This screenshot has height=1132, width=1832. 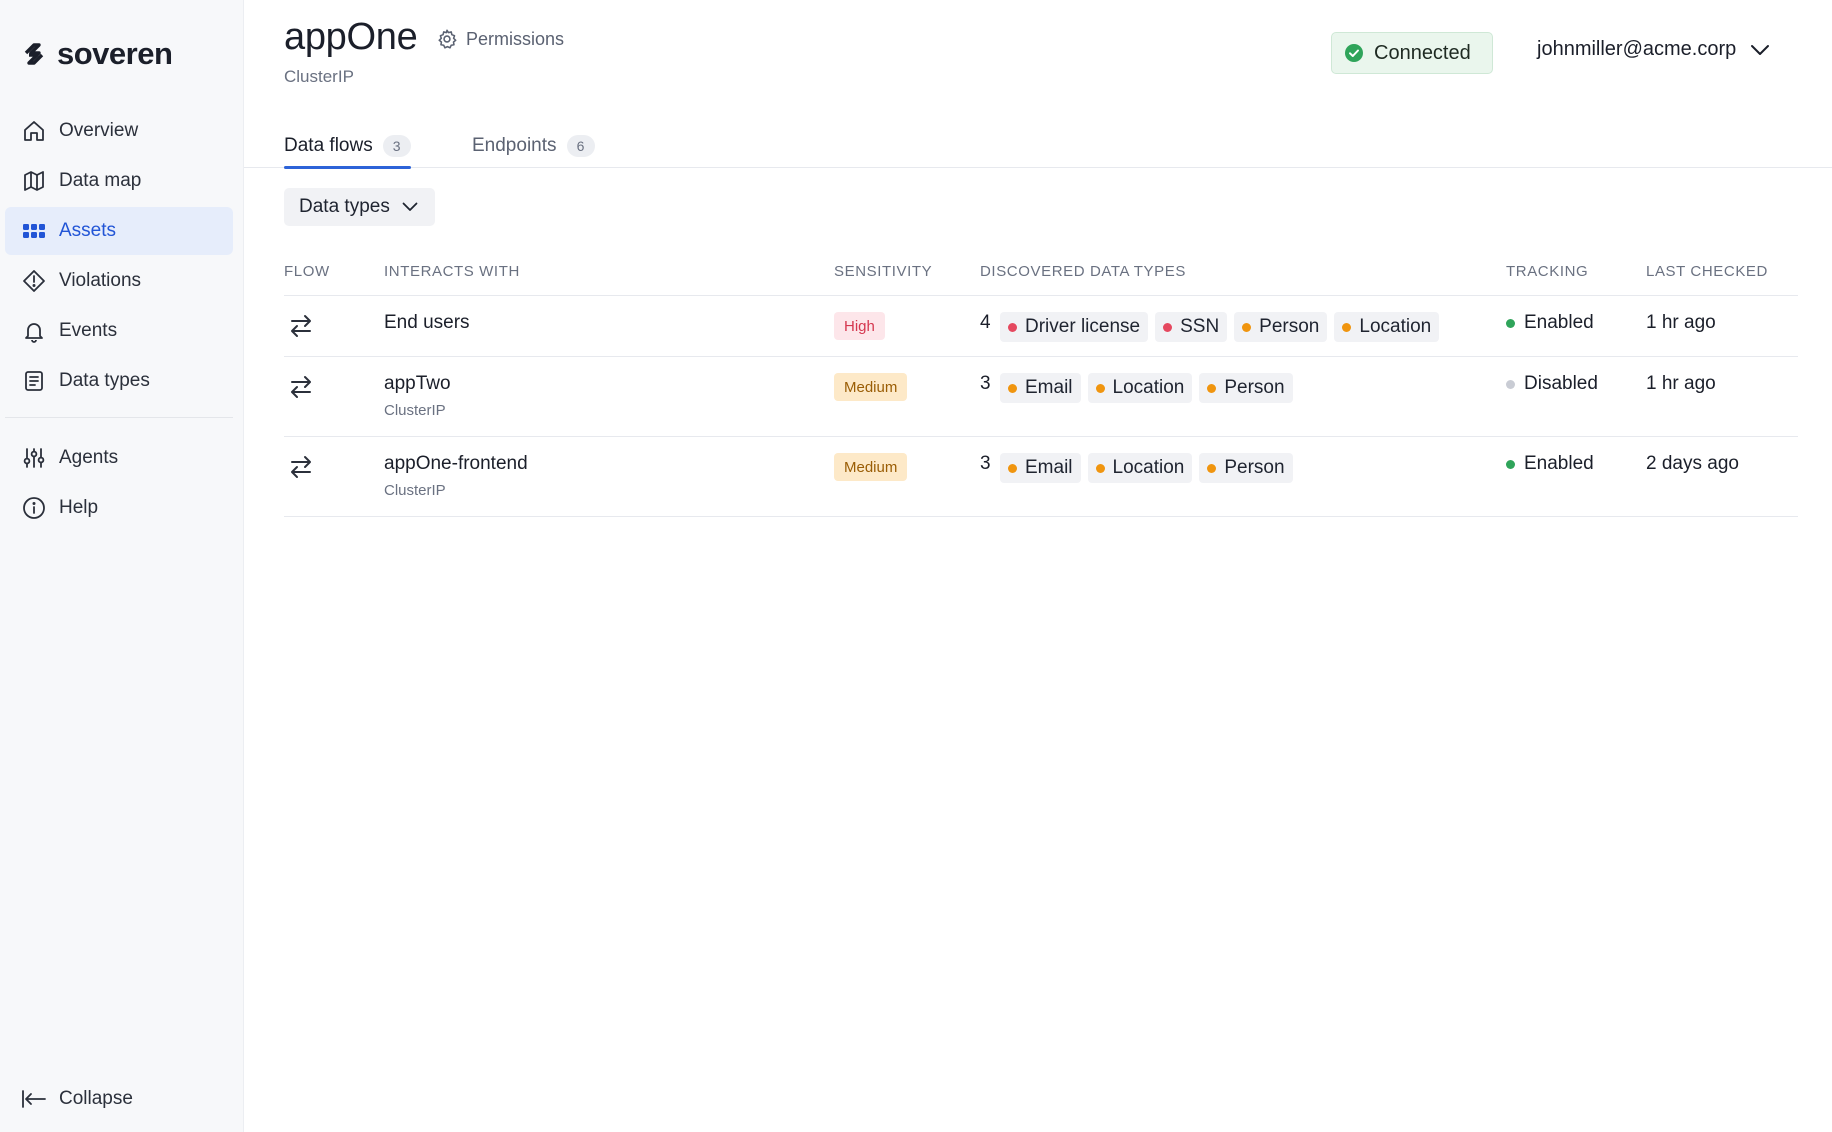 I want to click on column-header-tracking: TRACKING, so click(x=1547, y=271).